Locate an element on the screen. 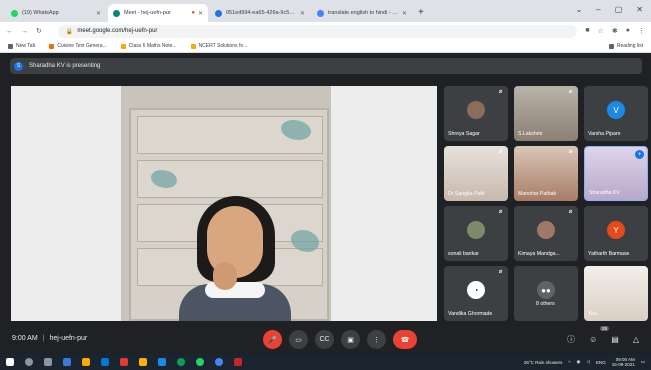  whatsapp-icon is located at coordinates (200, 362).